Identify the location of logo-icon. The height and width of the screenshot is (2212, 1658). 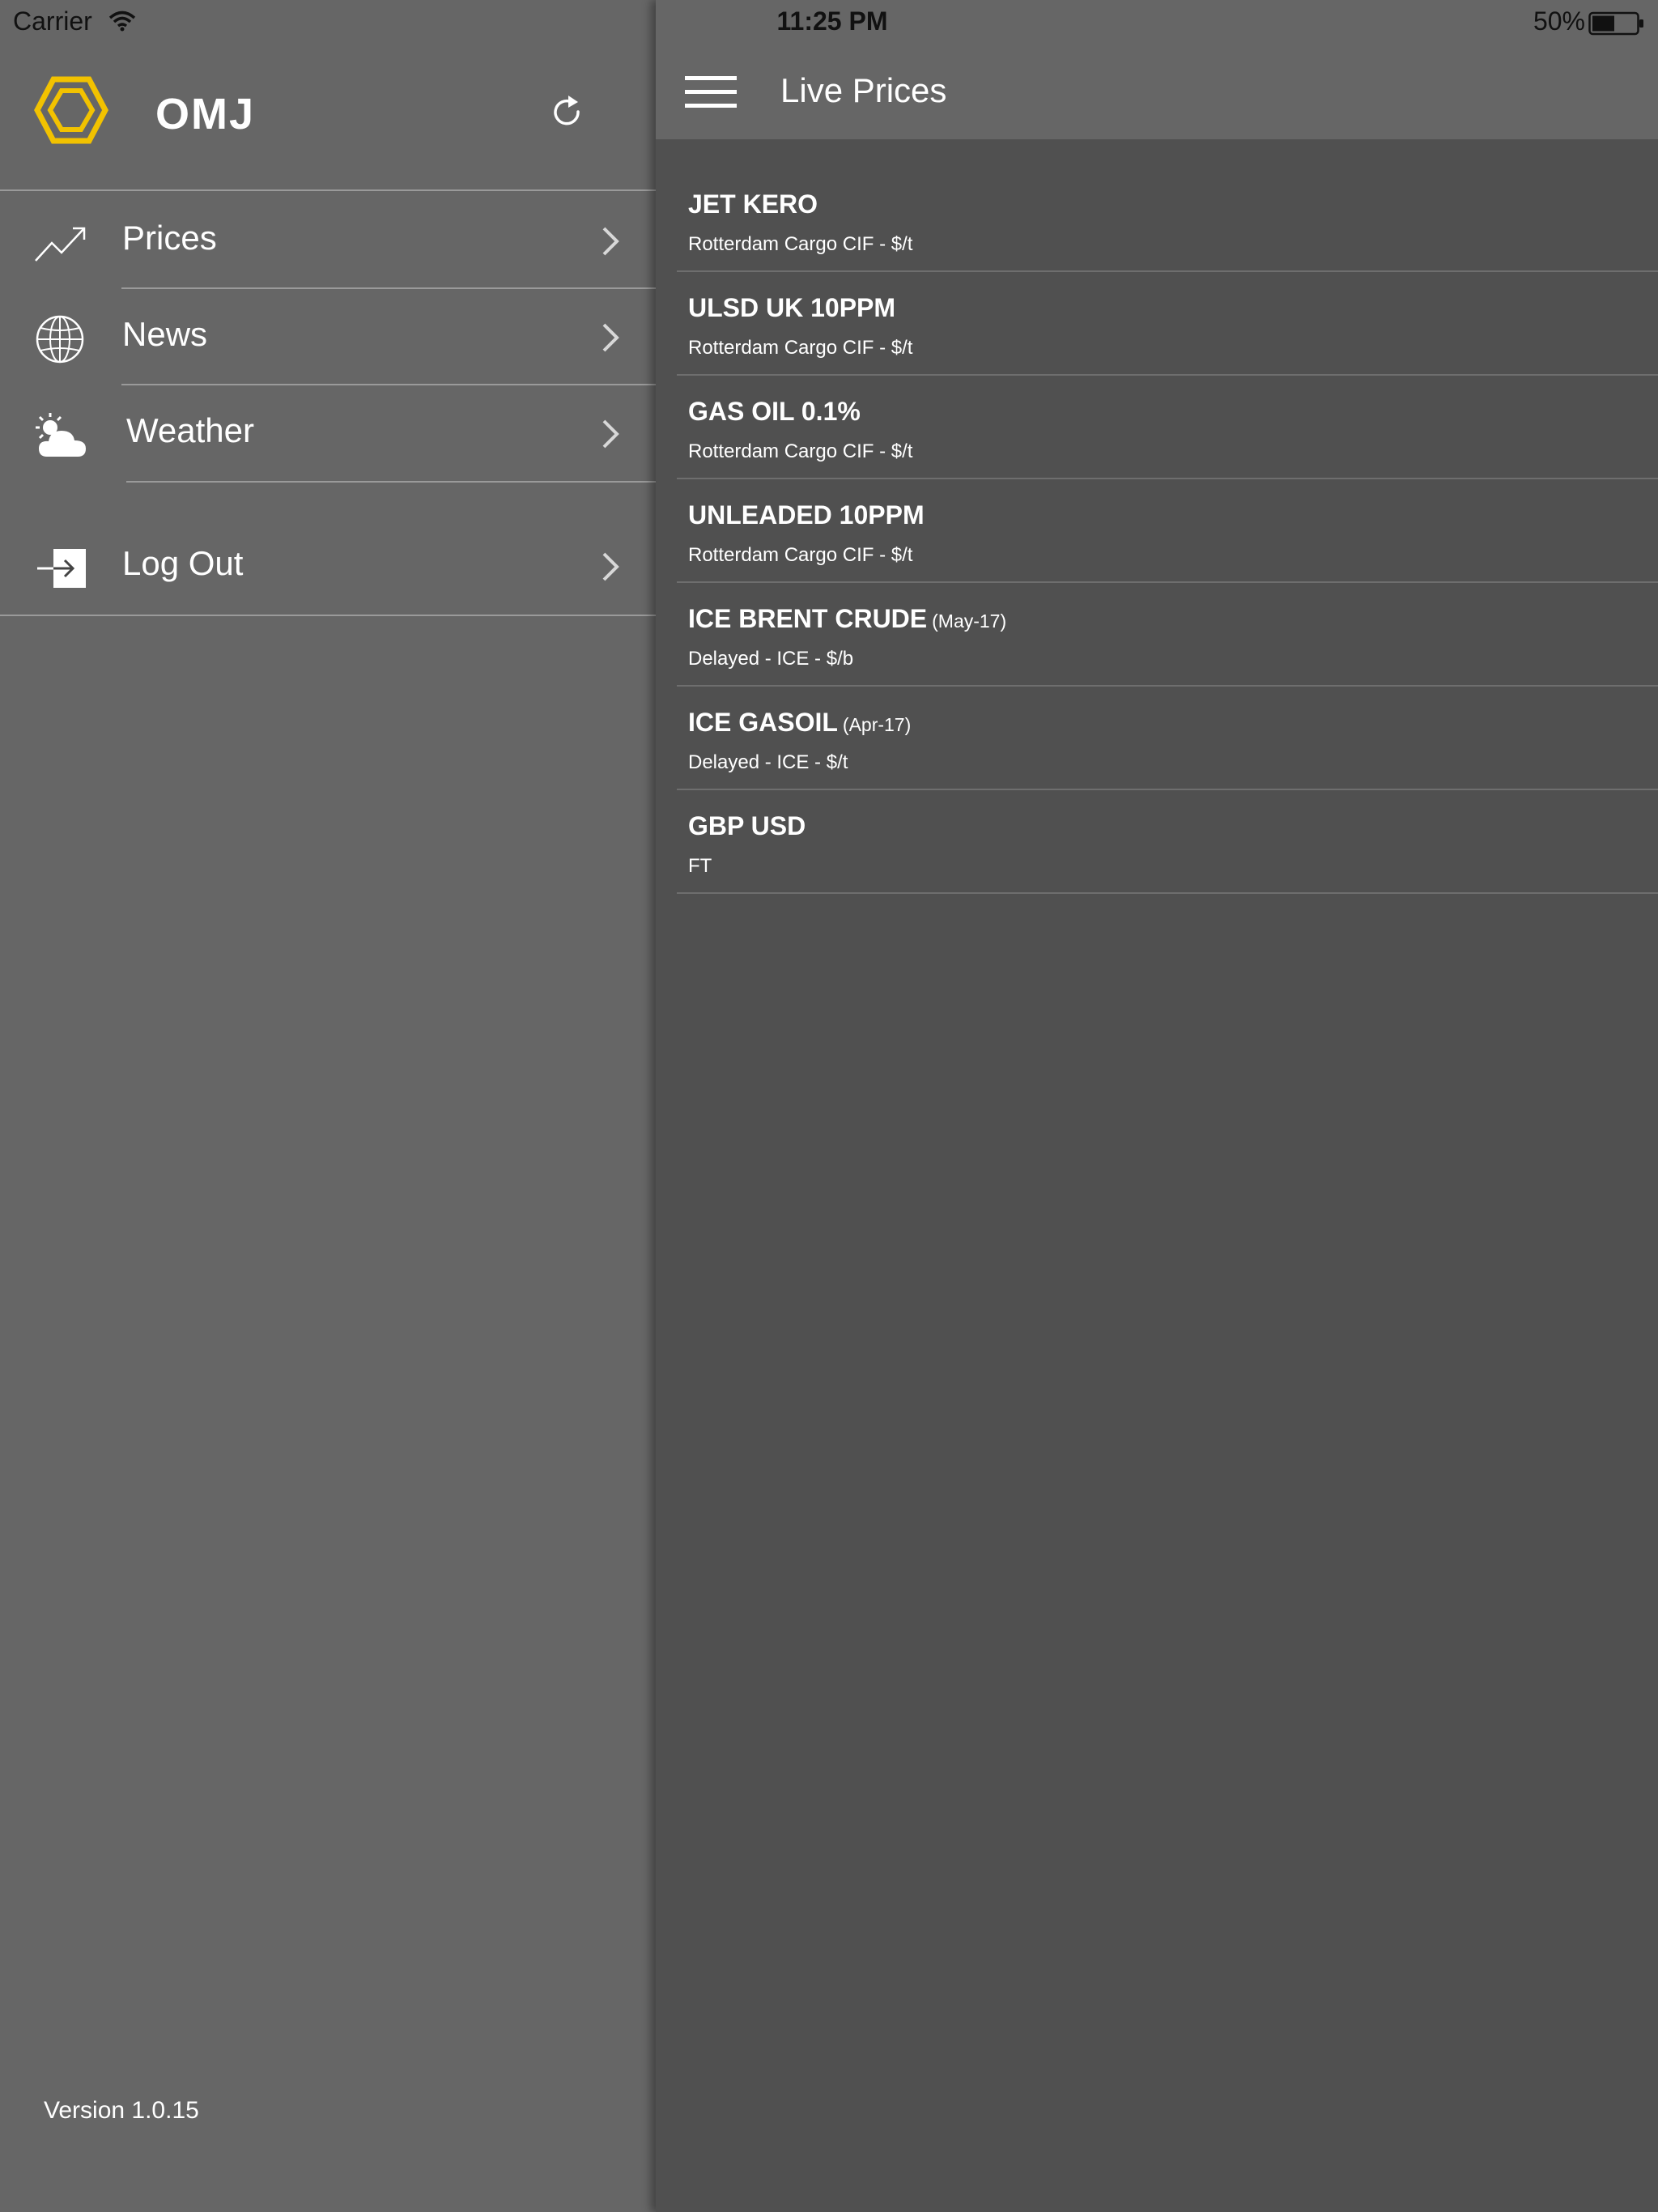
(71, 110).